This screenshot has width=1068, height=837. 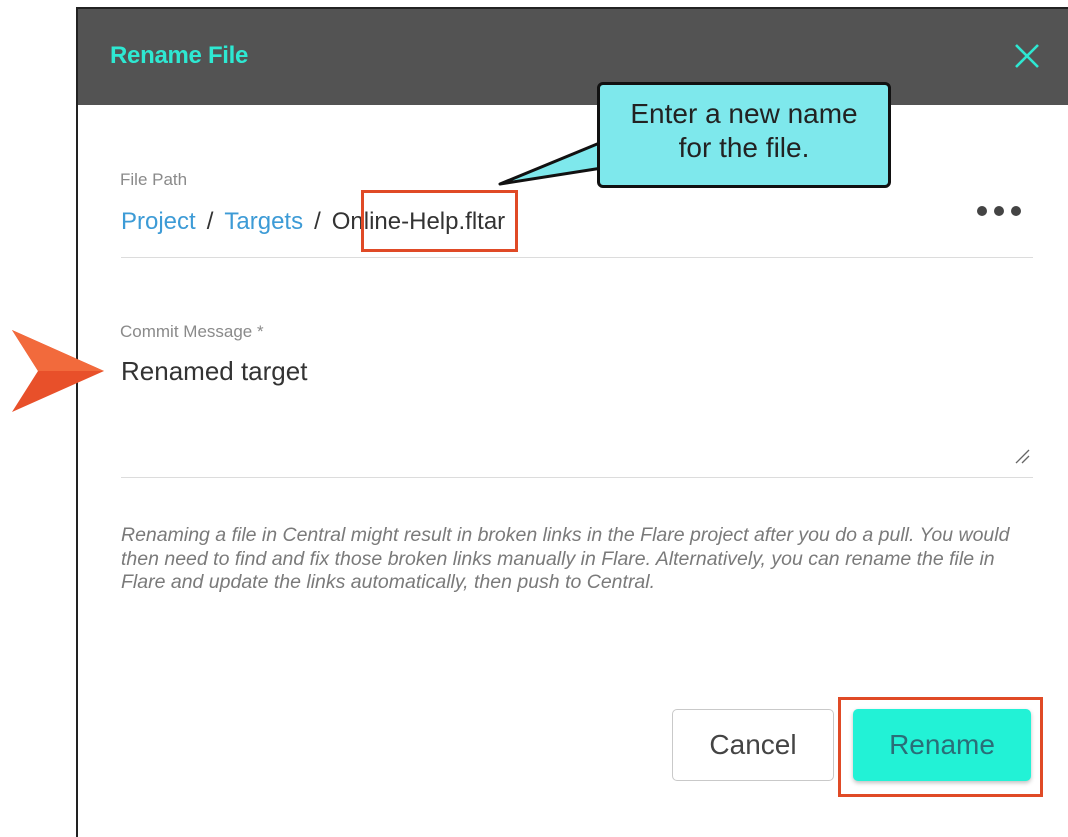 I want to click on breadcrumb-targets-link: Targets, so click(x=263, y=221).